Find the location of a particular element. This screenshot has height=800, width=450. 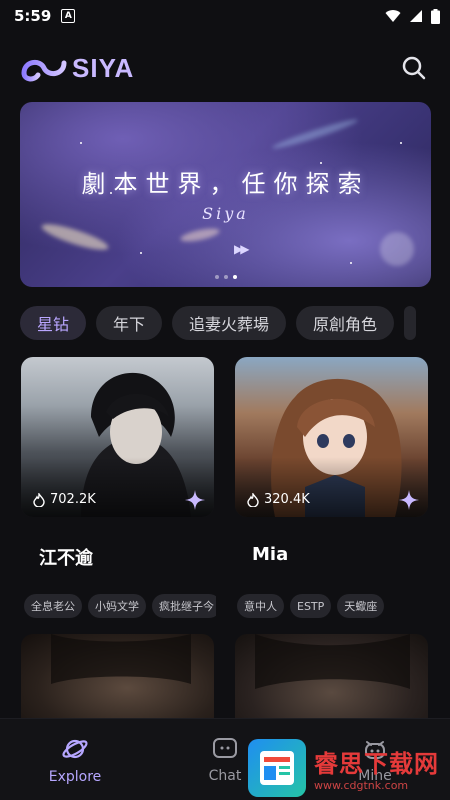

banner-glow is located at coordinates (397, 249).